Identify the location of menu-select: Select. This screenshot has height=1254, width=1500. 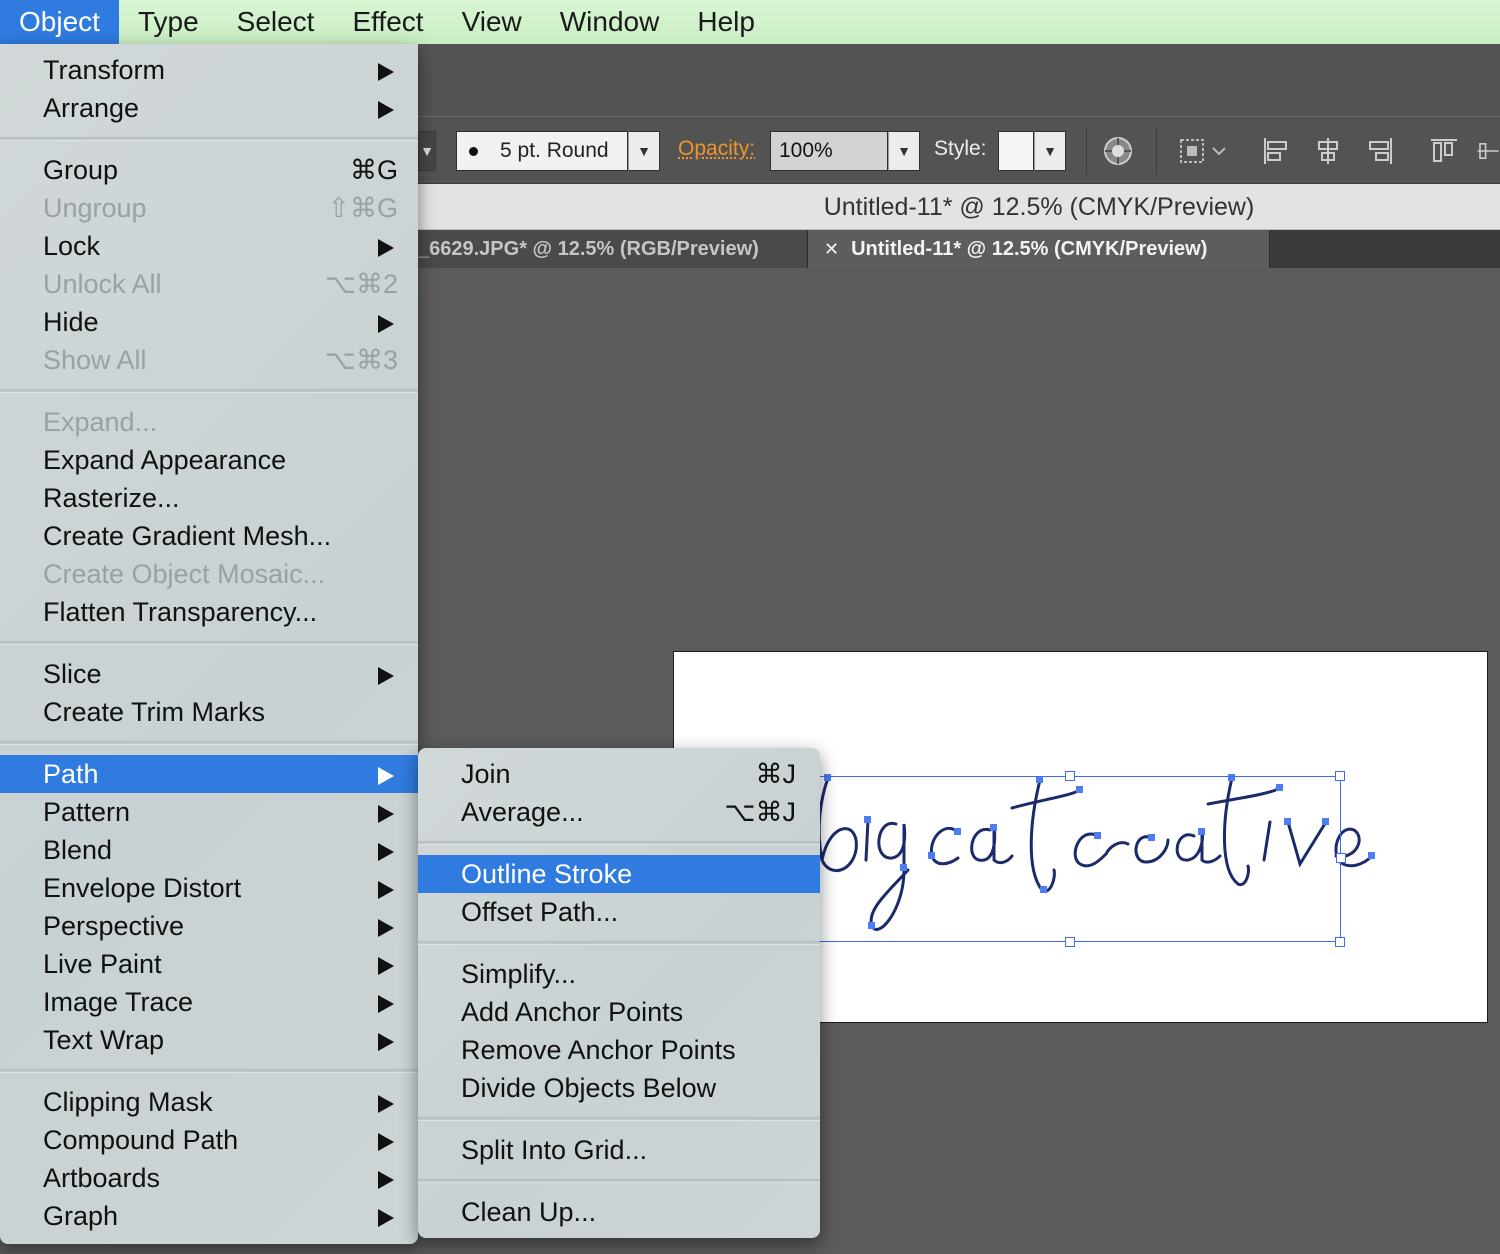
(276, 22).